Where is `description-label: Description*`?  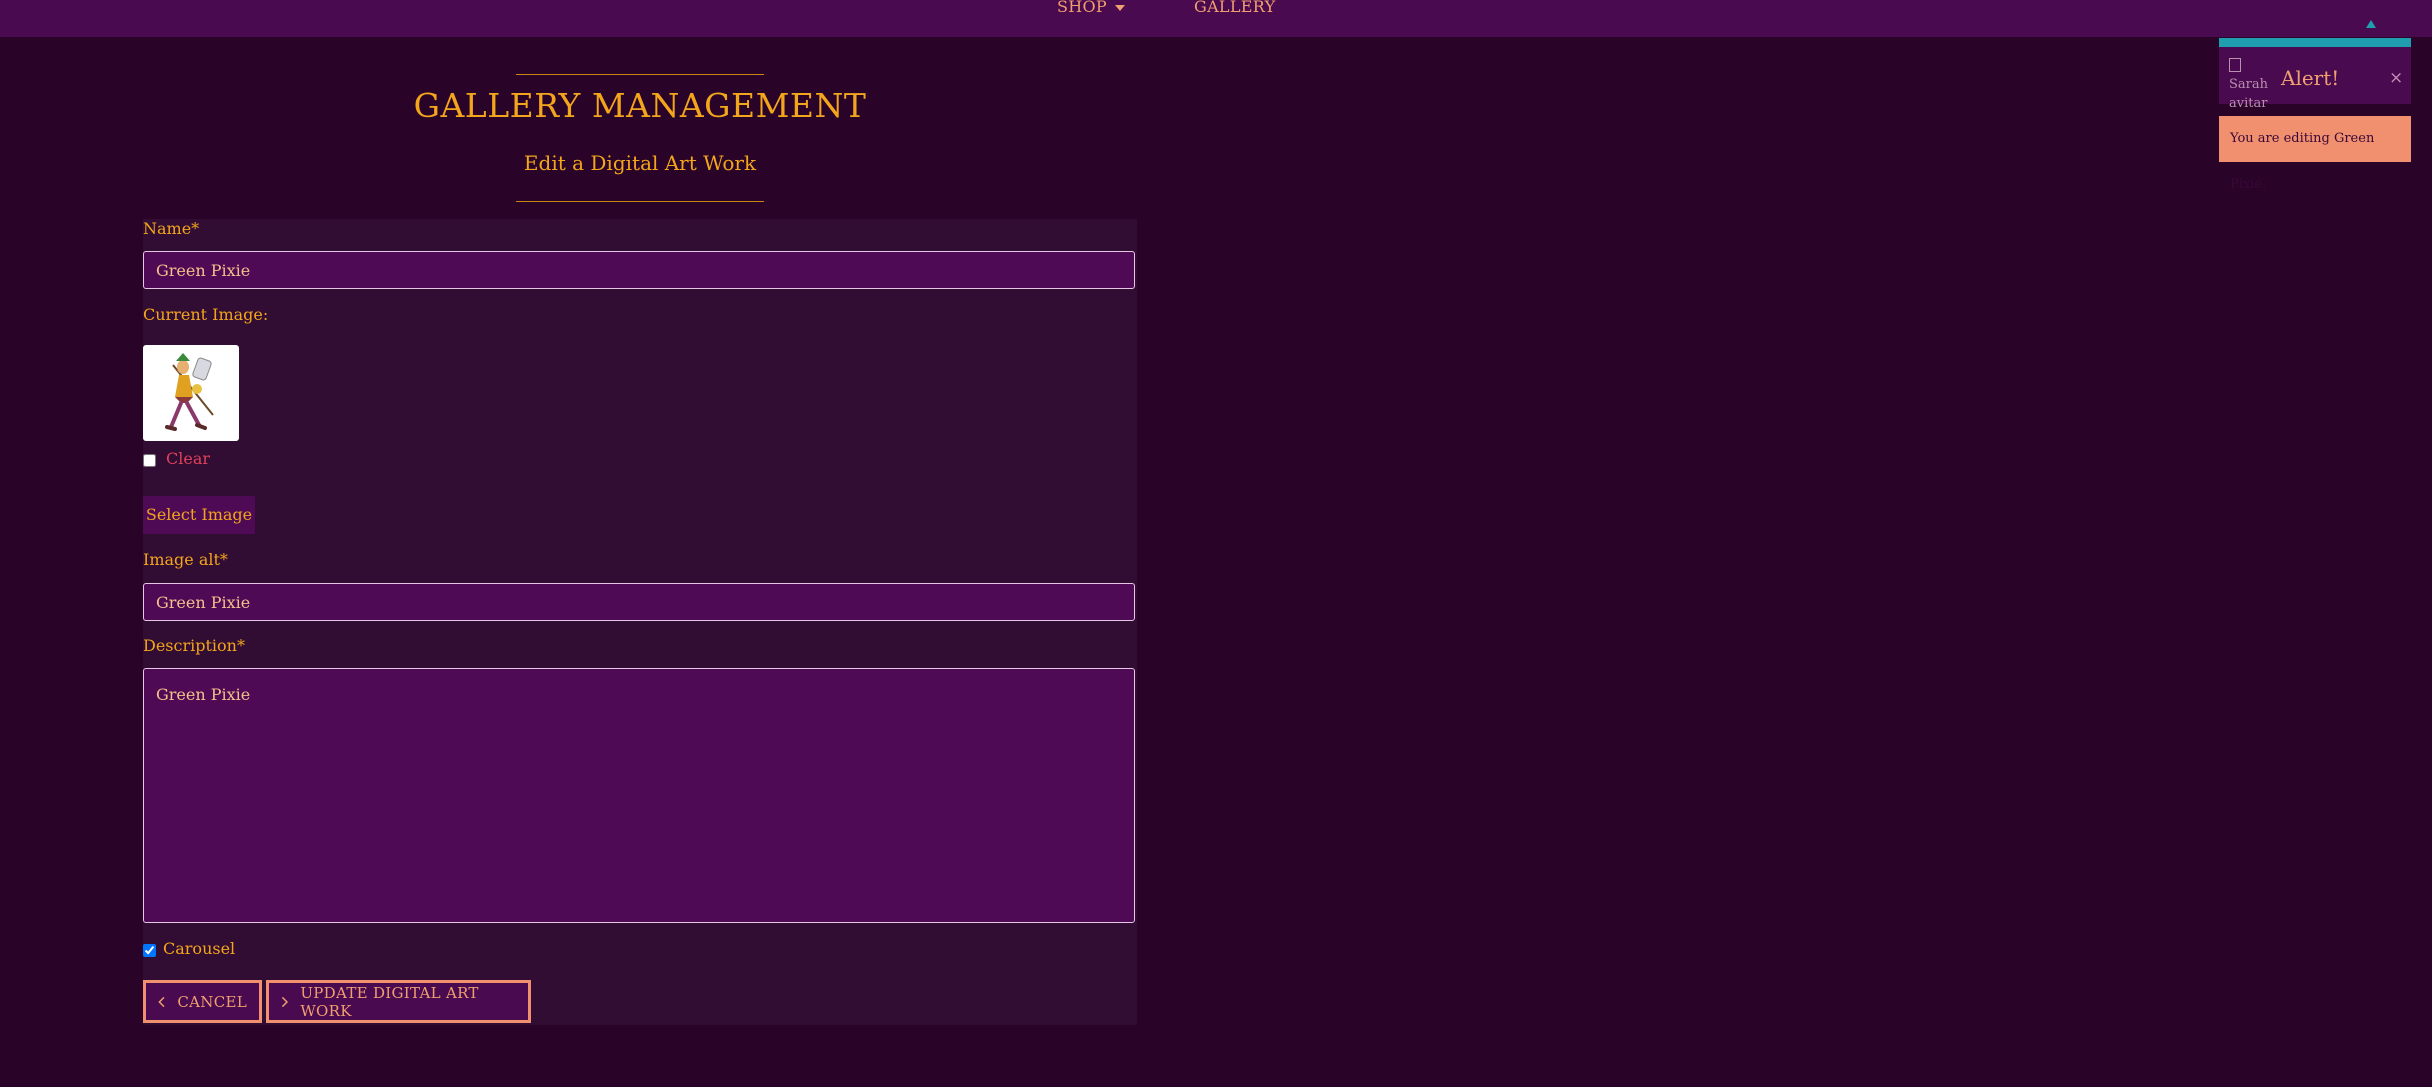
description-label: Description* is located at coordinates (194, 645).